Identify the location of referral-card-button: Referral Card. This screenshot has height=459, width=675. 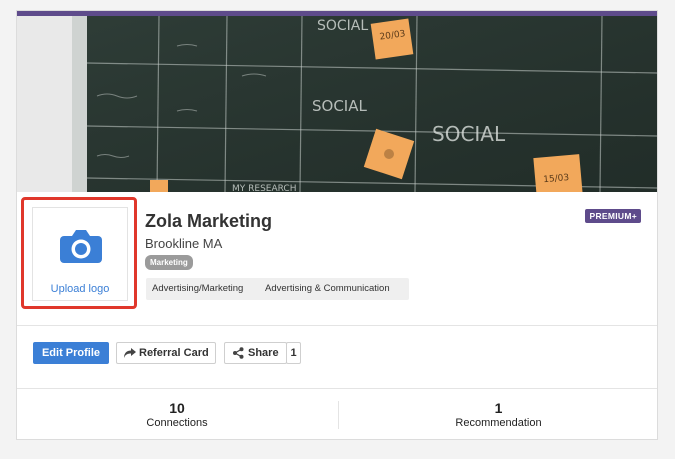
(166, 353).